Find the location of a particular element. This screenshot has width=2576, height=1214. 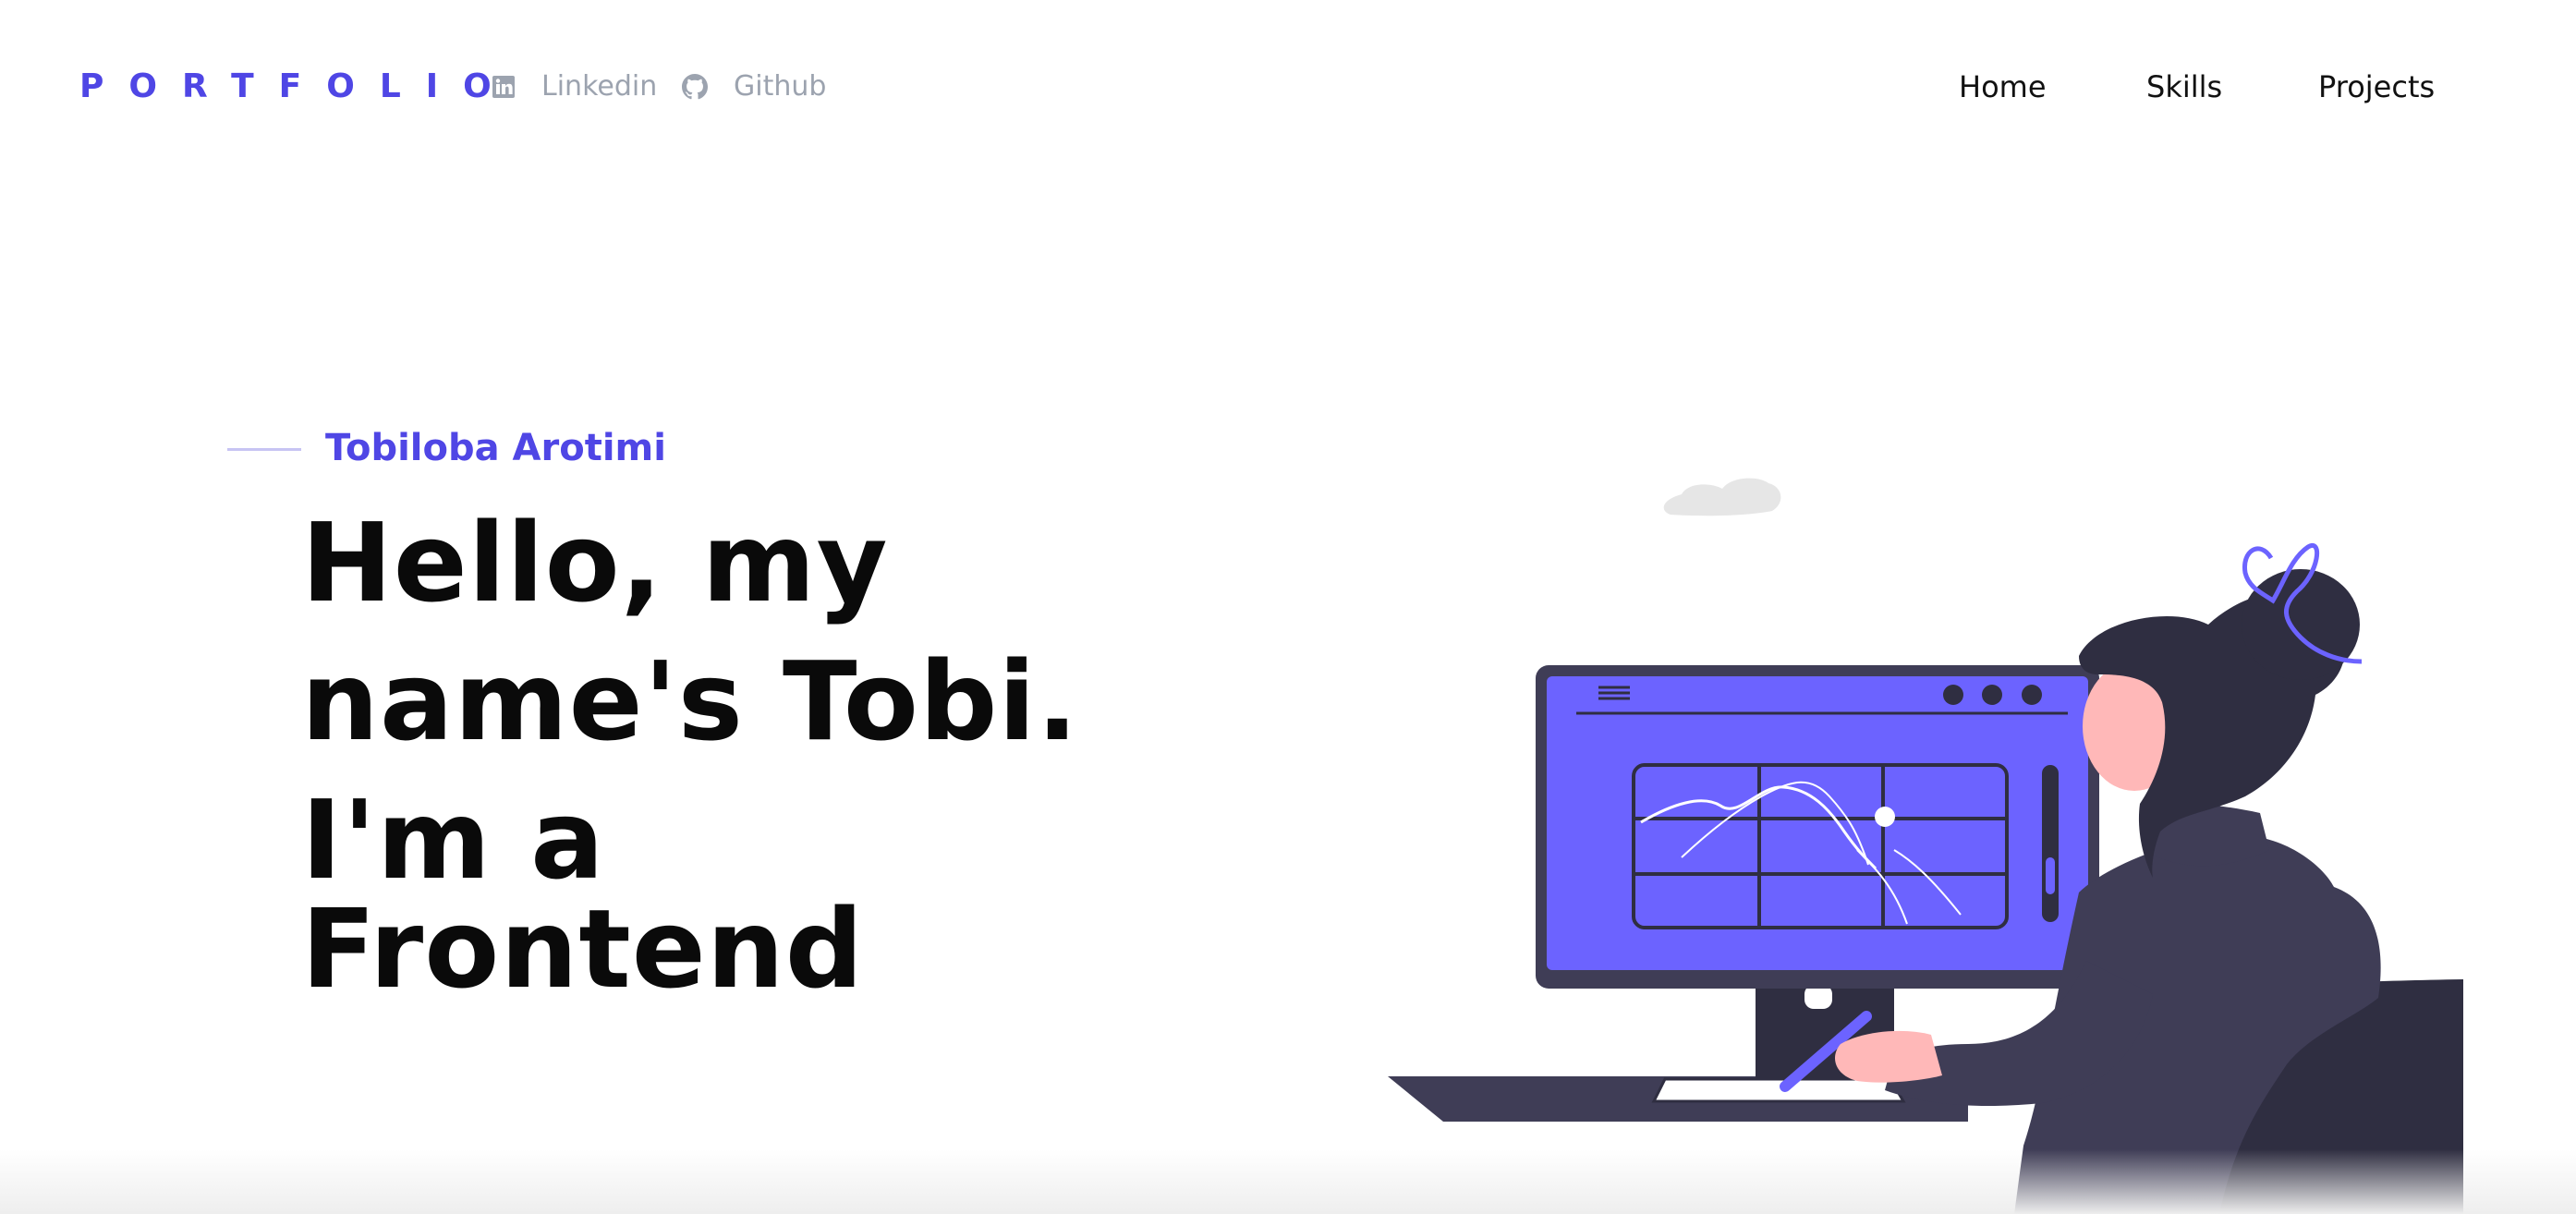

linkedin-icon is located at coordinates (504, 87).